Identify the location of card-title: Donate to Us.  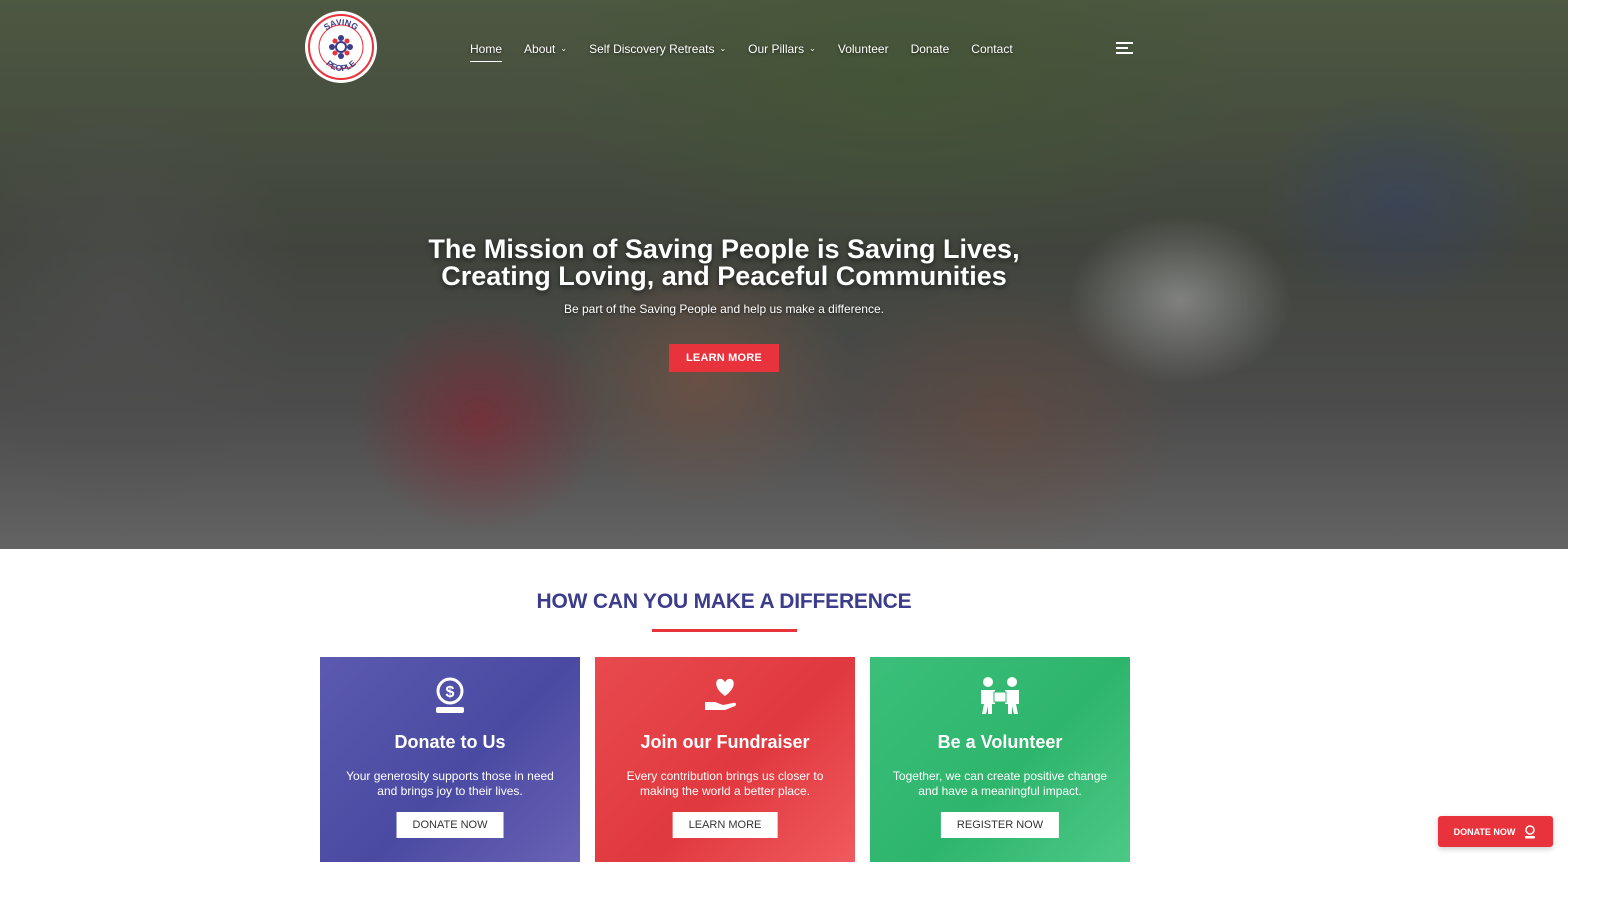
(450, 742).